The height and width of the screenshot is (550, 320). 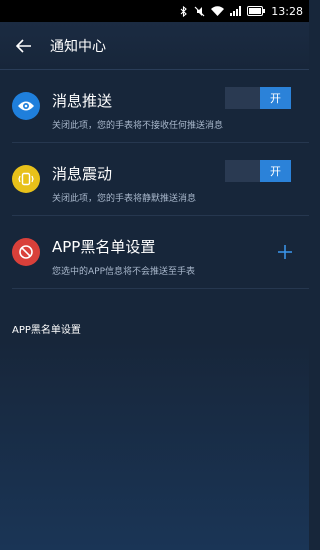 What do you see at coordinates (160, 179) in the screenshot?
I see `setting-row-vibrate: 消息震动 关闭此项，您的手表将静默推送消息 开` at bounding box center [160, 179].